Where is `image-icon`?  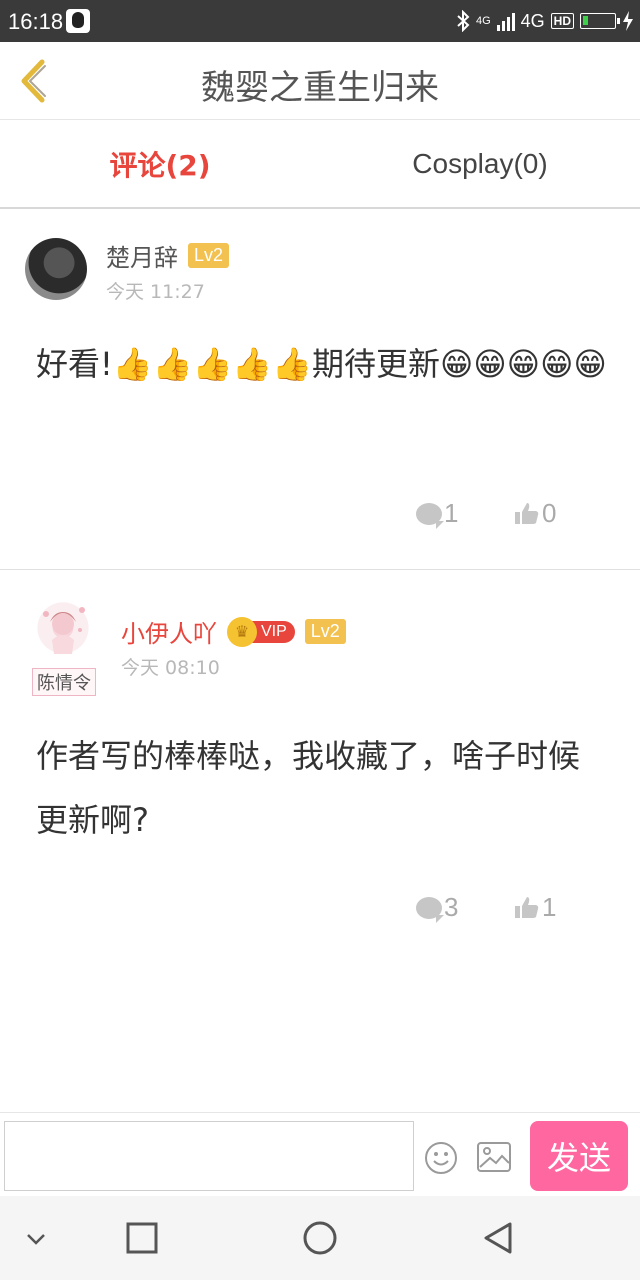 image-icon is located at coordinates (494, 1157).